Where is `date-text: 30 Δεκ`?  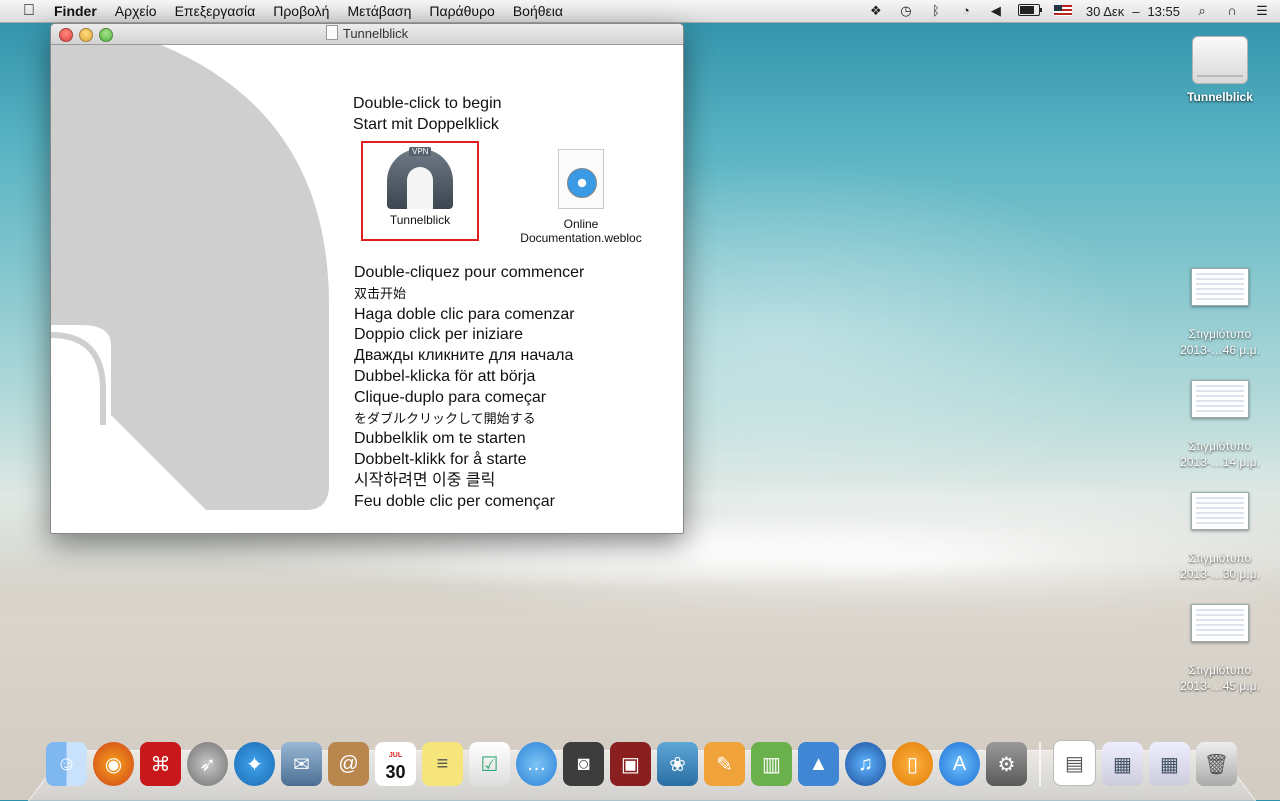 date-text: 30 Δεκ is located at coordinates (1105, 11).